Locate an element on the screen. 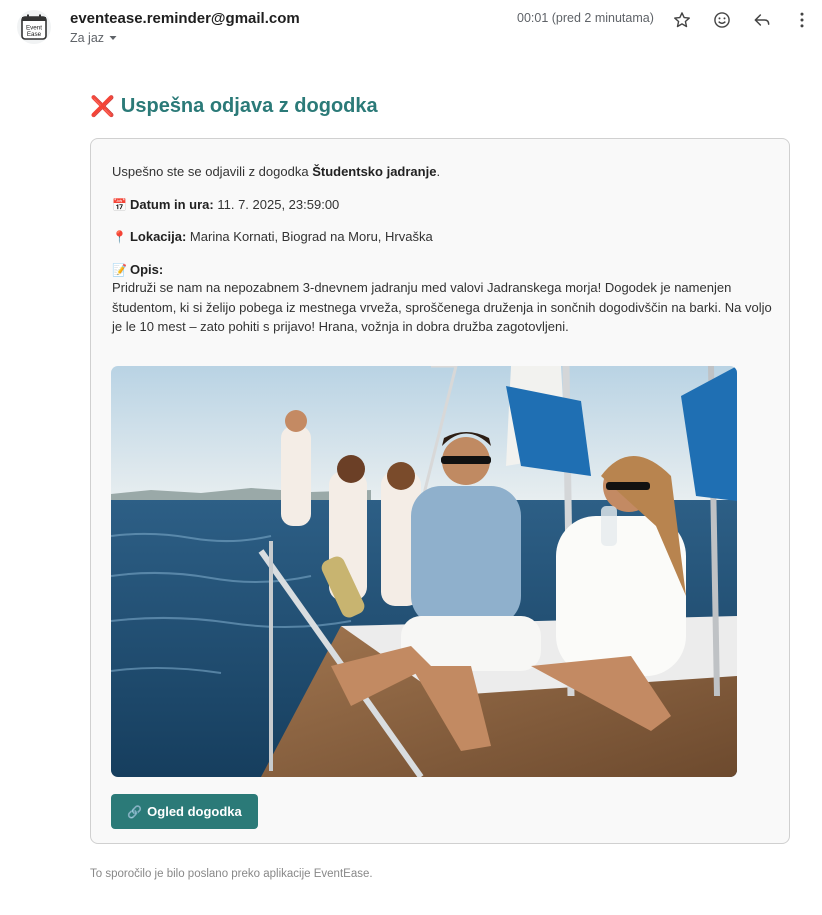 The height and width of the screenshot is (915, 822). view-event-label: Ogled dogodka is located at coordinates (194, 811).